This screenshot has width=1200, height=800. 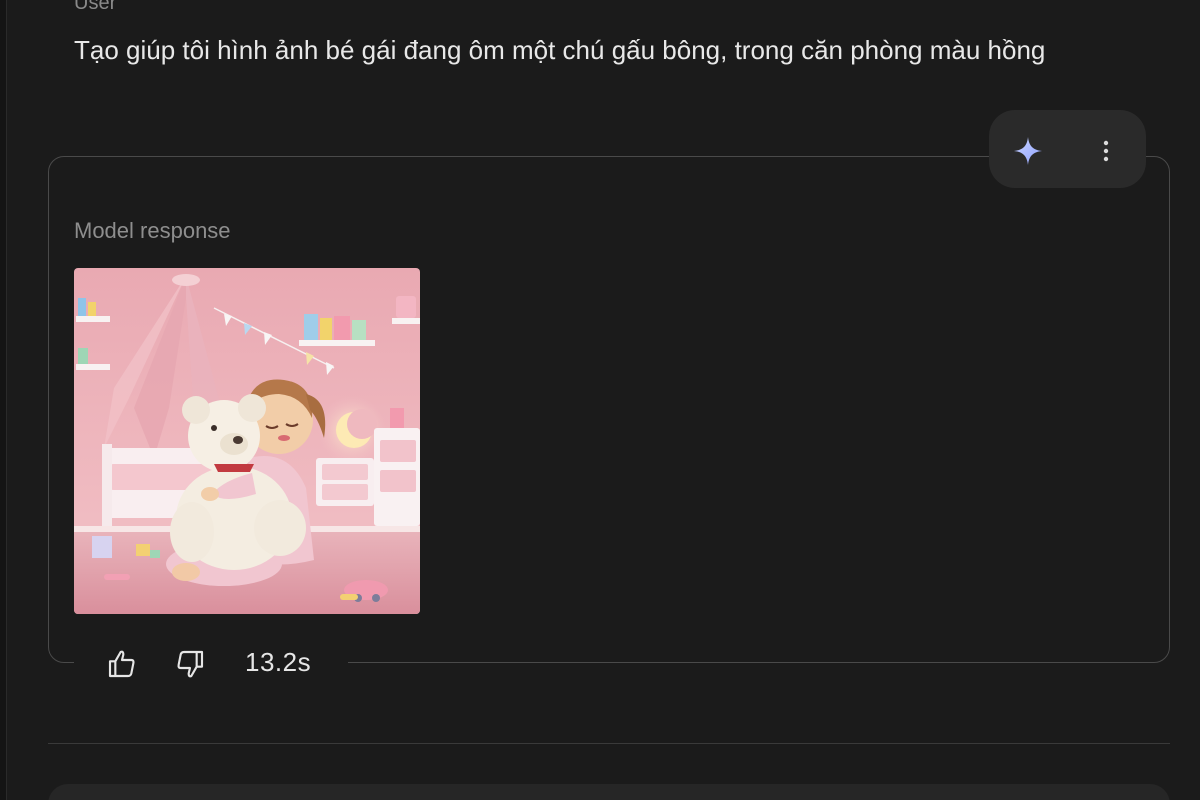 I want to click on girl-hugging-teddy-bear-image, so click(x=247, y=441).